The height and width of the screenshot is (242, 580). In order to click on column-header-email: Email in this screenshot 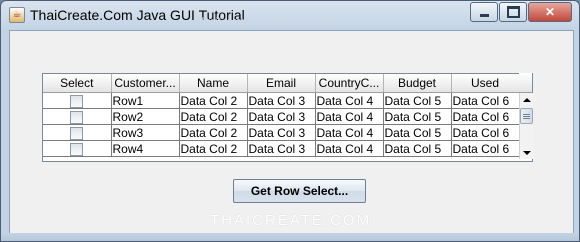, I will do `click(281, 83)`.